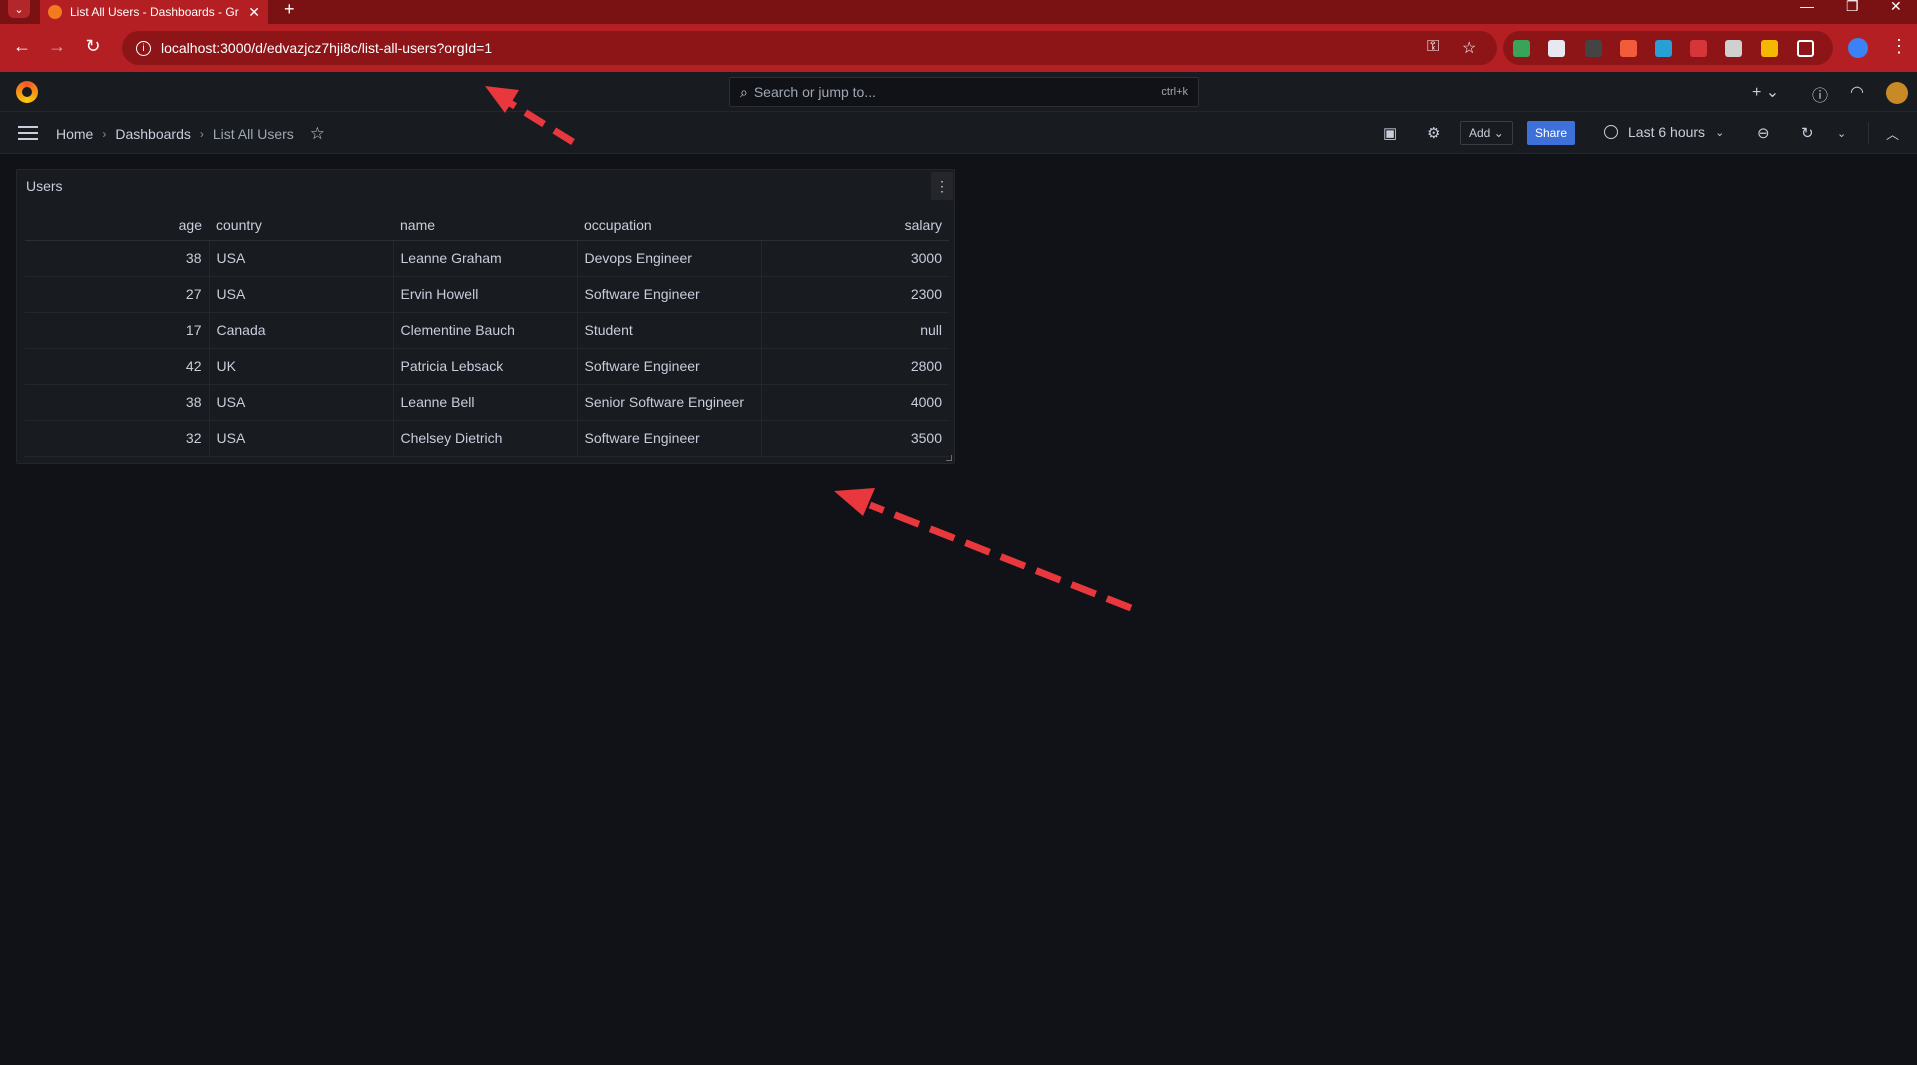 This screenshot has width=1917, height=1065. Describe the element at coordinates (669, 225) in the screenshot. I see `column-header-occupation: occupation` at that location.